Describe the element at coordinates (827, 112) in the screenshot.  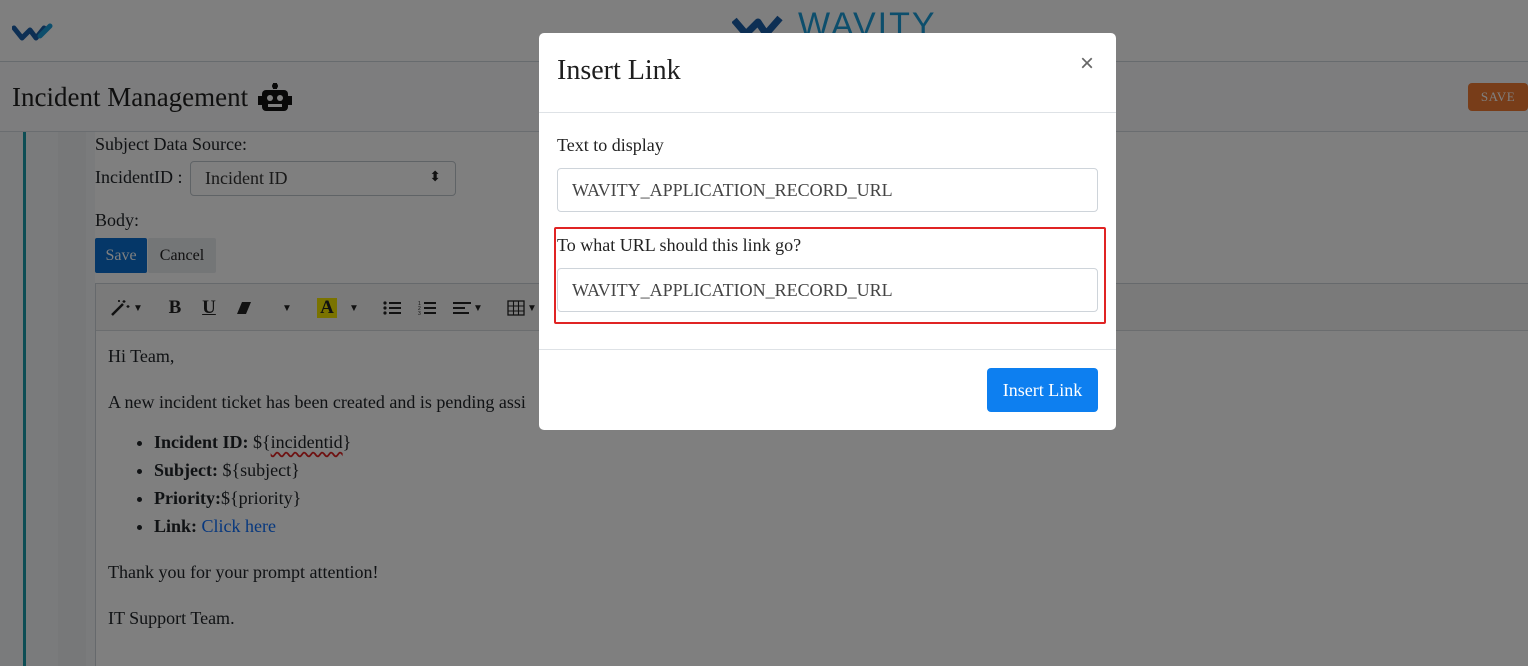
I see `dialog-header-divider` at that location.